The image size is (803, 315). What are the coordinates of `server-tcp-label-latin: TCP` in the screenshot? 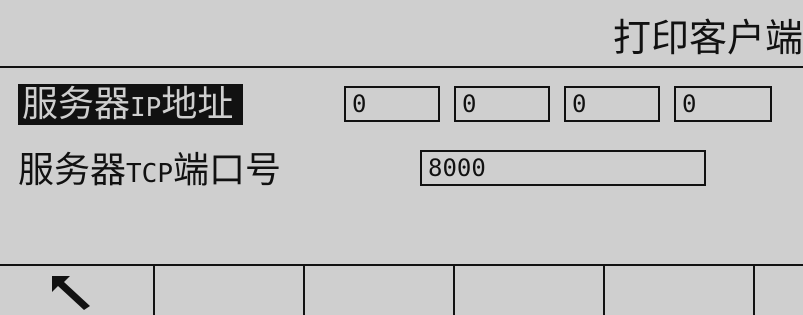 It's located at (149, 174).